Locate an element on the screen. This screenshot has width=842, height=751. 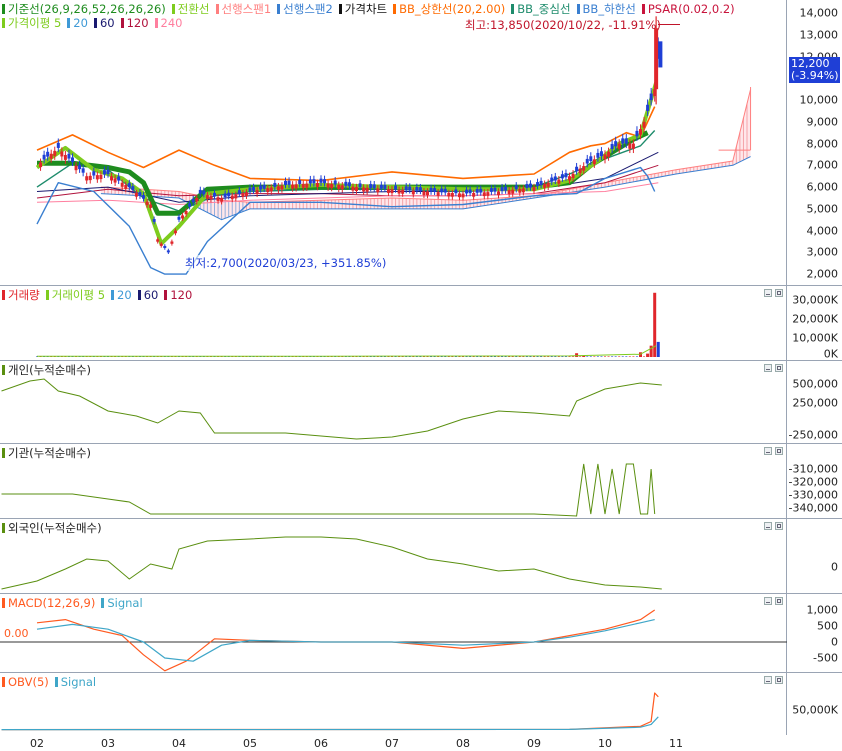
price-legend-item: 가격차트 is located at coordinates (364, 9).